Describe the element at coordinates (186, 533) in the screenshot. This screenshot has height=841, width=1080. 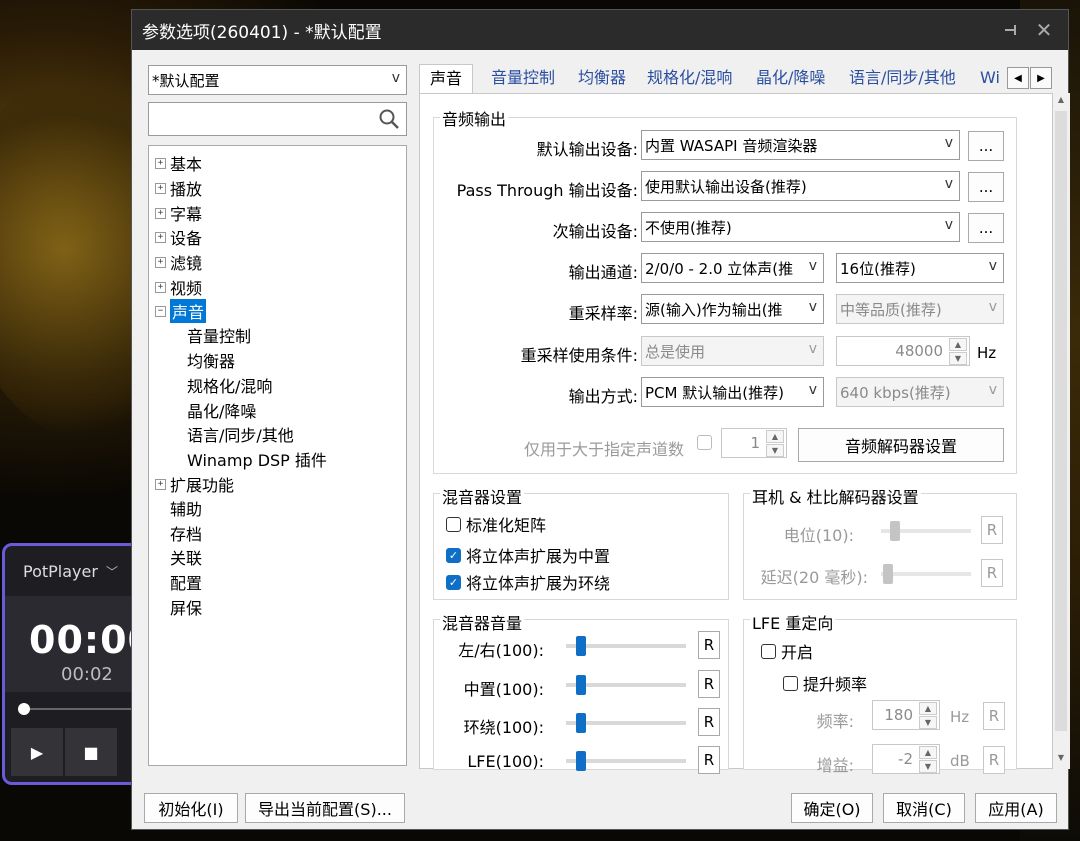
I see `sidebar-item: 存档` at that location.